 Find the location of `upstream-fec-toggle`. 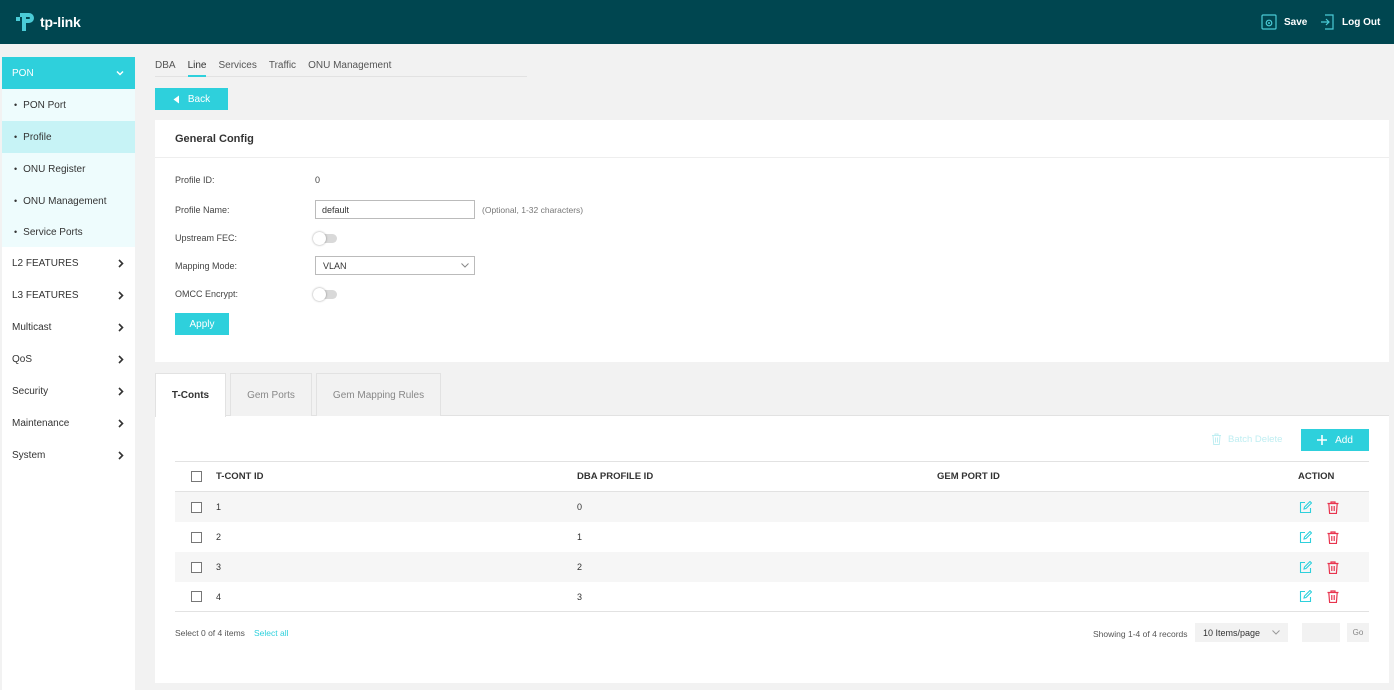

upstream-fec-toggle is located at coordinates (325, 238).